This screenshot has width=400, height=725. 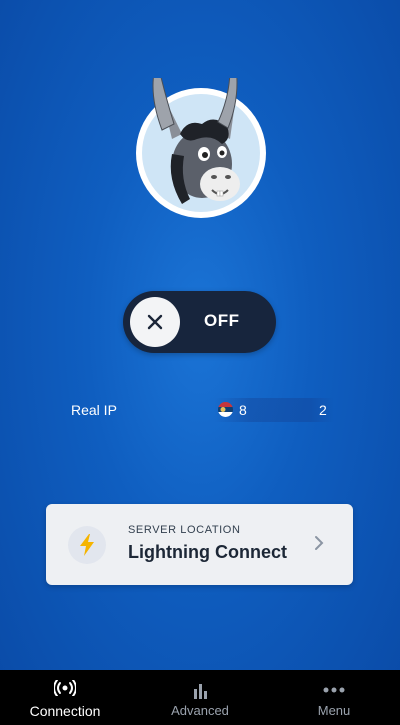 I want to click on nav-label-menu: Menu, so click(x=334, y=710).